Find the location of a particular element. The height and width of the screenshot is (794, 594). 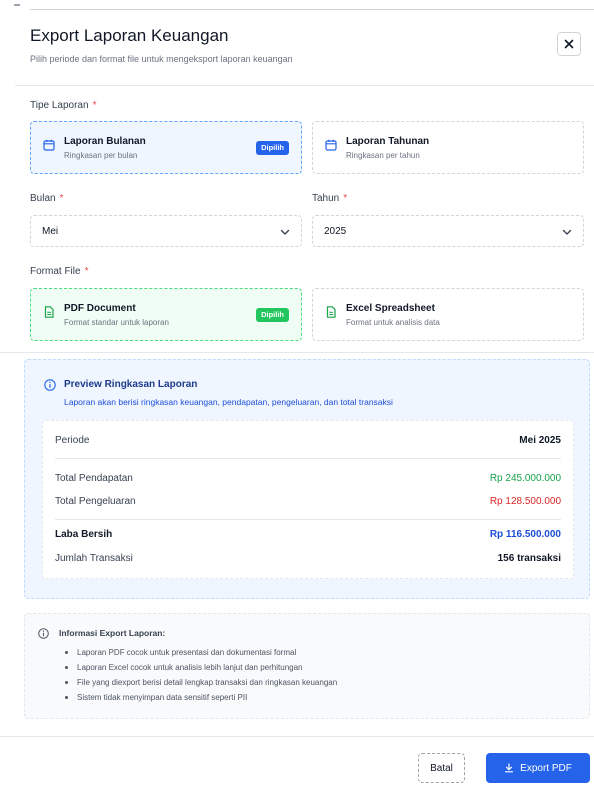

report-type-label-text: Tipe Laporan is located at coordinates (59, 105).